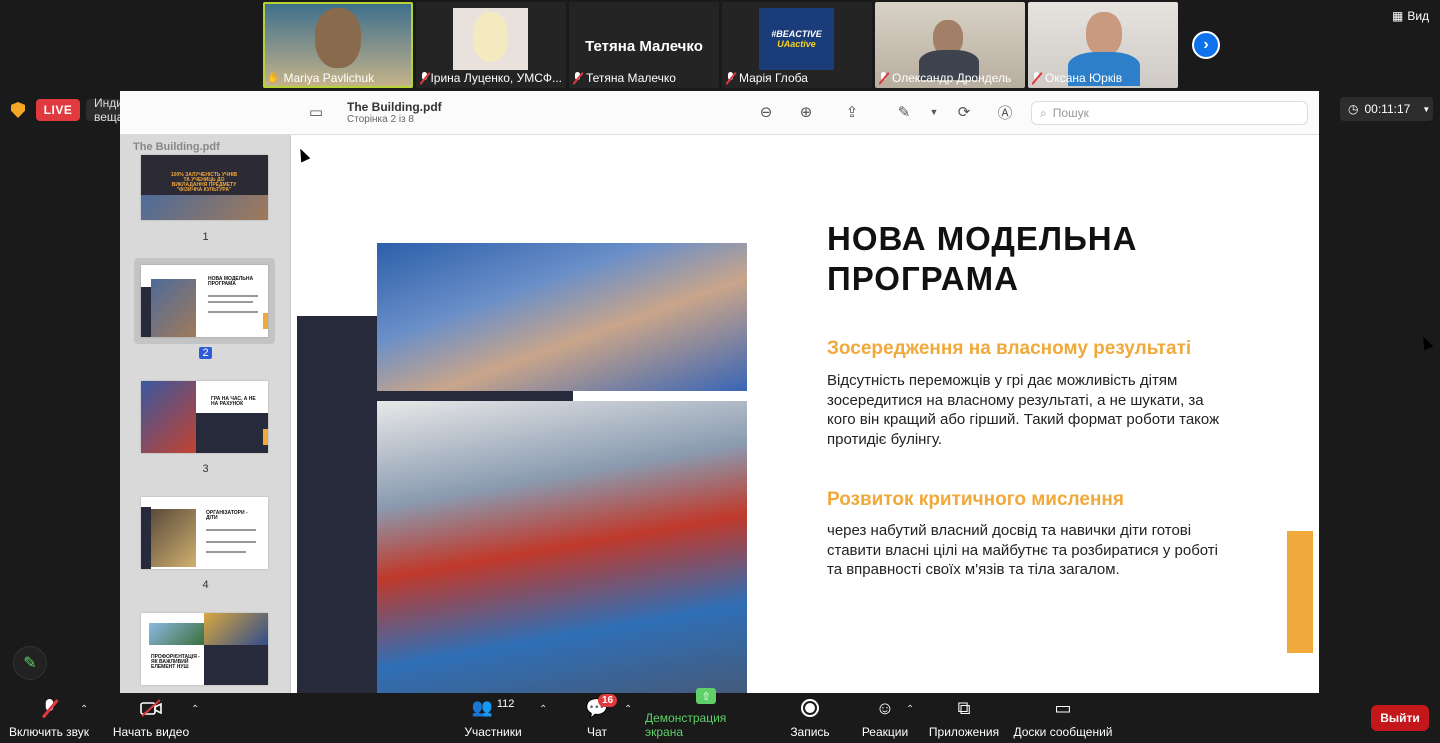 The width and height of the screenshot is (1440, 743). What do you see at coordinates (204, 649) in the screenshot?
I see `thumbnail-page-5: ПРОФОРІЄНТАЦІЯ - ЯК ВАЖЛИВИЙ ЕЛЕМЕНТ НУШ` at bounding box center [204, 649].